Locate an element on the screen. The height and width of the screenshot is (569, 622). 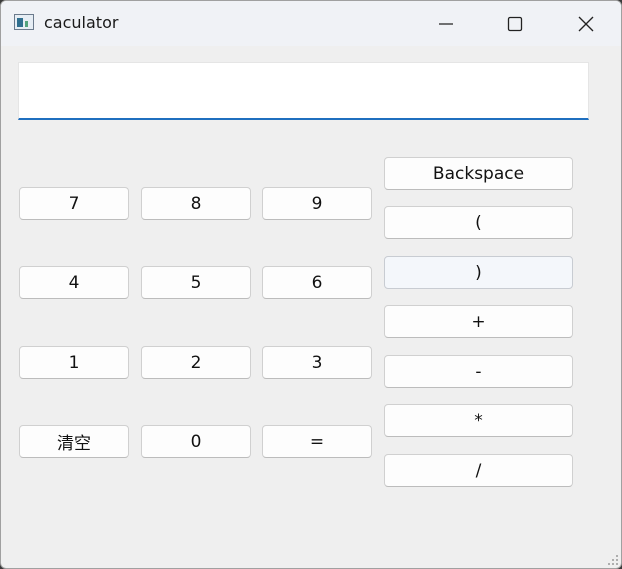
maximize-icon is located at coordinates (515, 23).